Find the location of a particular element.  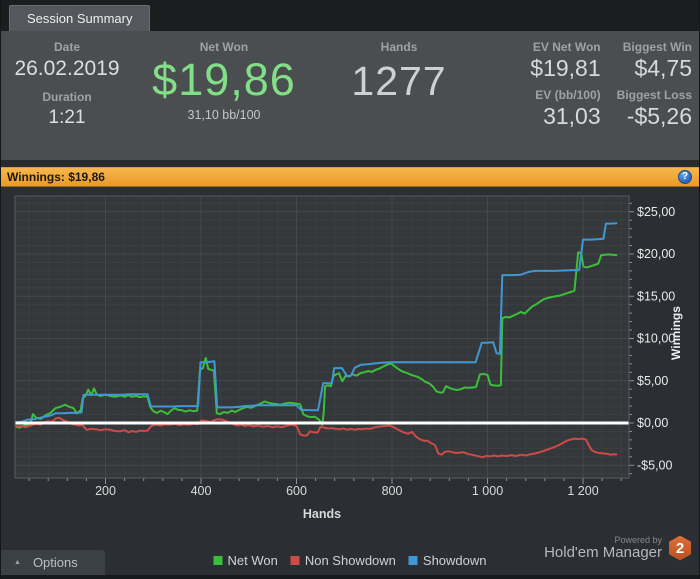

legend-item-non-showdown: Non Showdown is located at coordinates (343, 560).